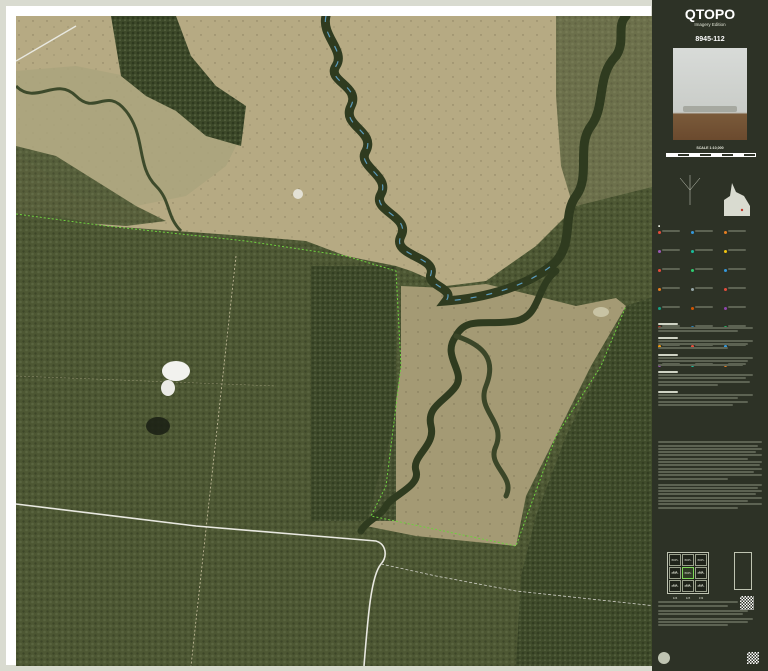 Image resolution: width=768 pixels, height=671 pixels. Describe the element at coordinates (675, 590) in the screenshot. I see `index-sheet: 8945-124` at that location.